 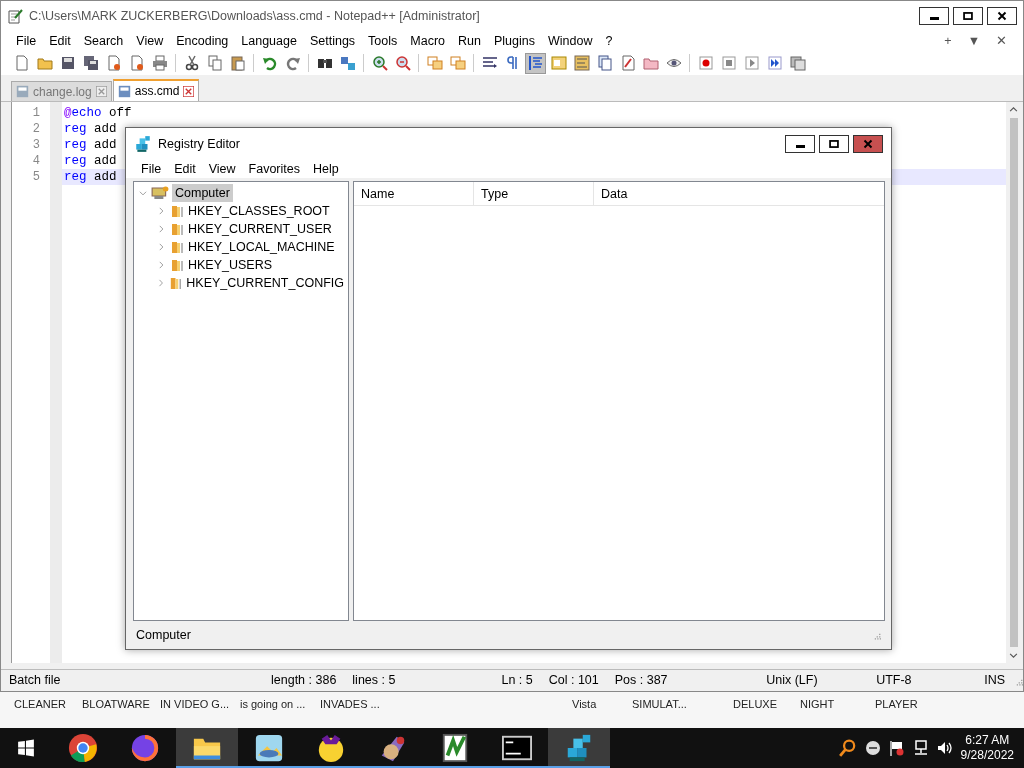 I want to click on scroll-down-icon, so click(x=1013, y=655).